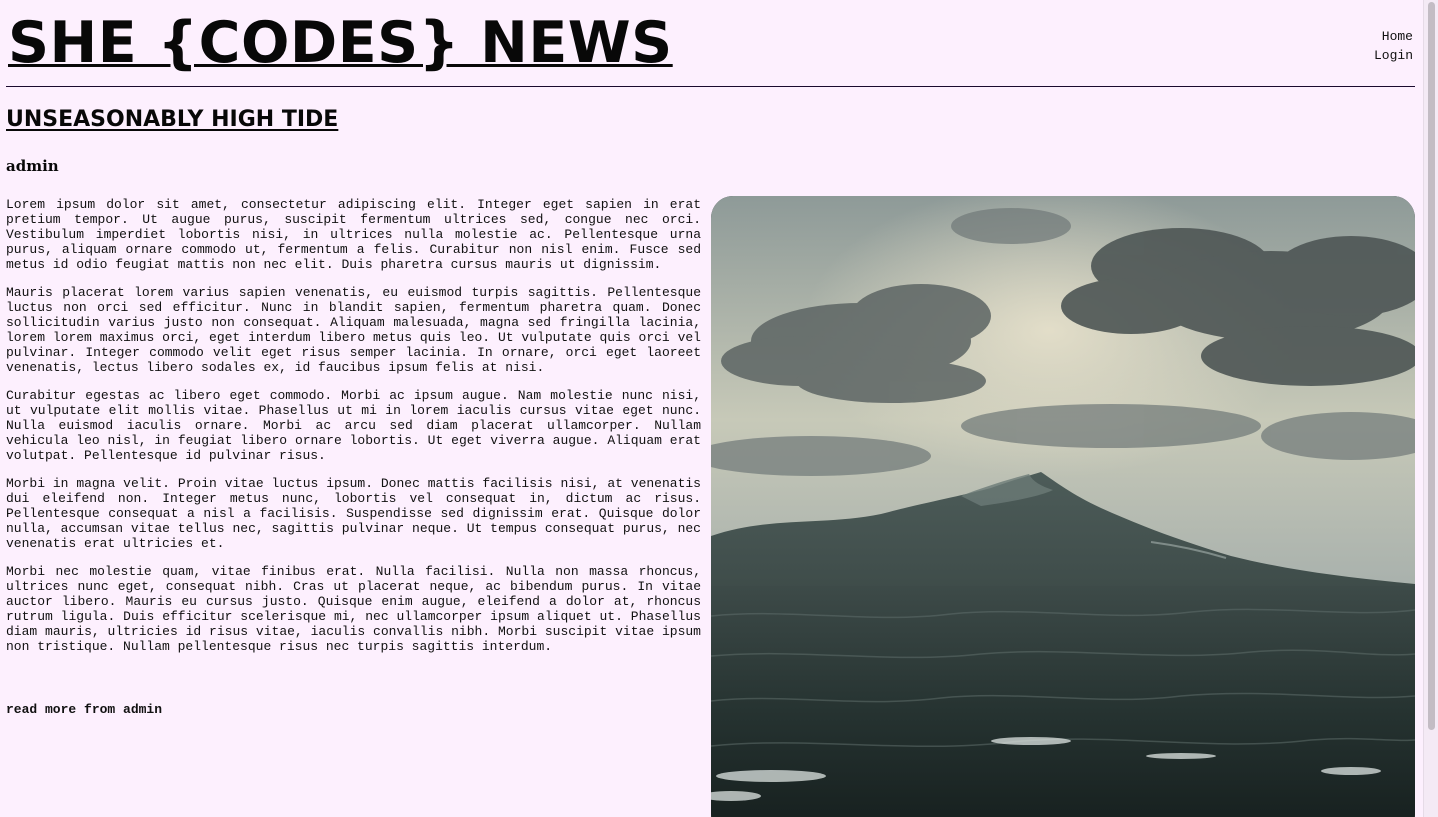  Describe the element at coordinates (340, 43) in the screenshot. I see `site-logo: SHE {CODES} NEWS` at that location.